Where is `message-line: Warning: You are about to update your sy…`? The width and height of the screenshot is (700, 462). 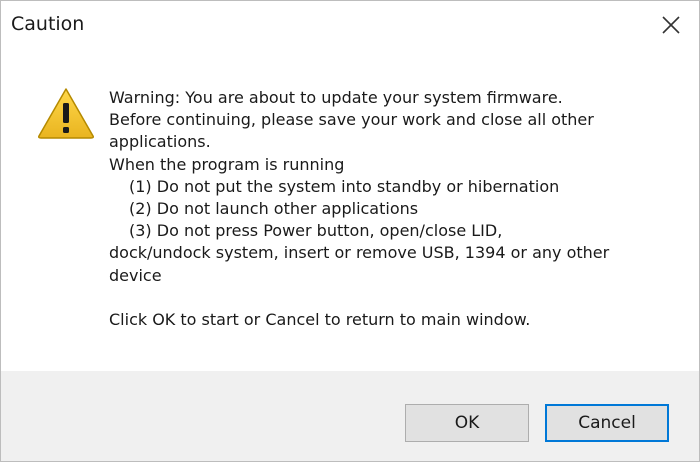
message-line: Warning: You are about to update your sy… is located at coordinates (336, 97).